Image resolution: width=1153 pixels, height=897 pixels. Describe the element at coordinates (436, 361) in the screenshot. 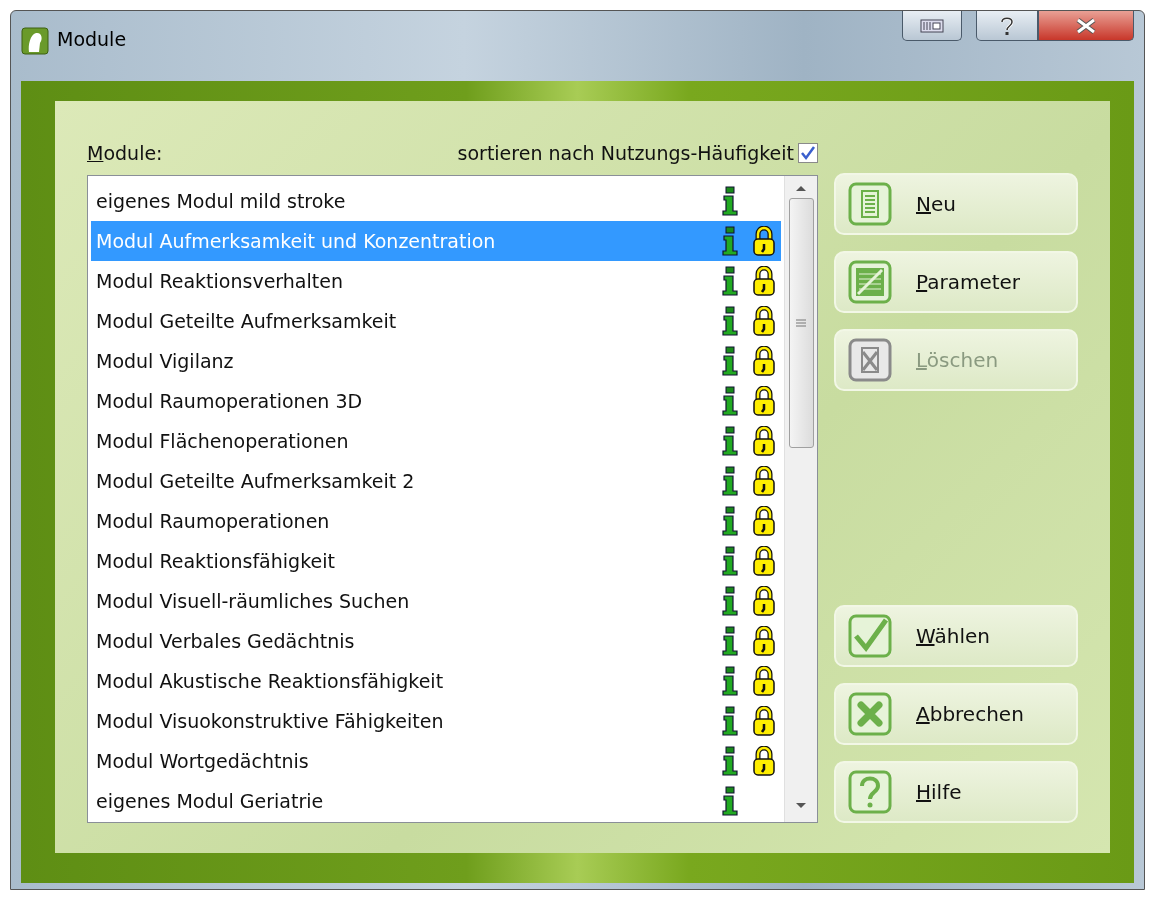

I see `module-row: Modul Vigilanz` at that location.